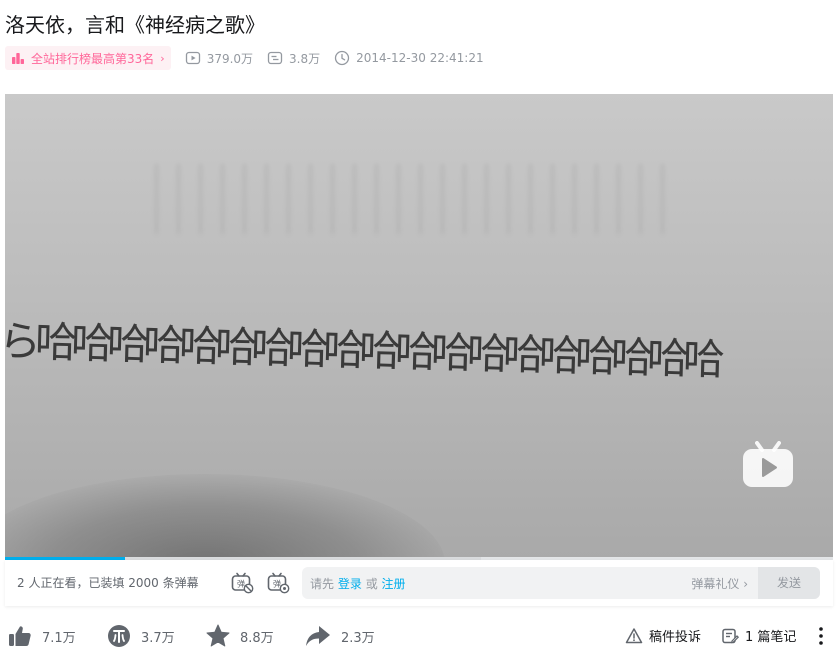  I want to click on share-arrow-icon, so click(318, 636).